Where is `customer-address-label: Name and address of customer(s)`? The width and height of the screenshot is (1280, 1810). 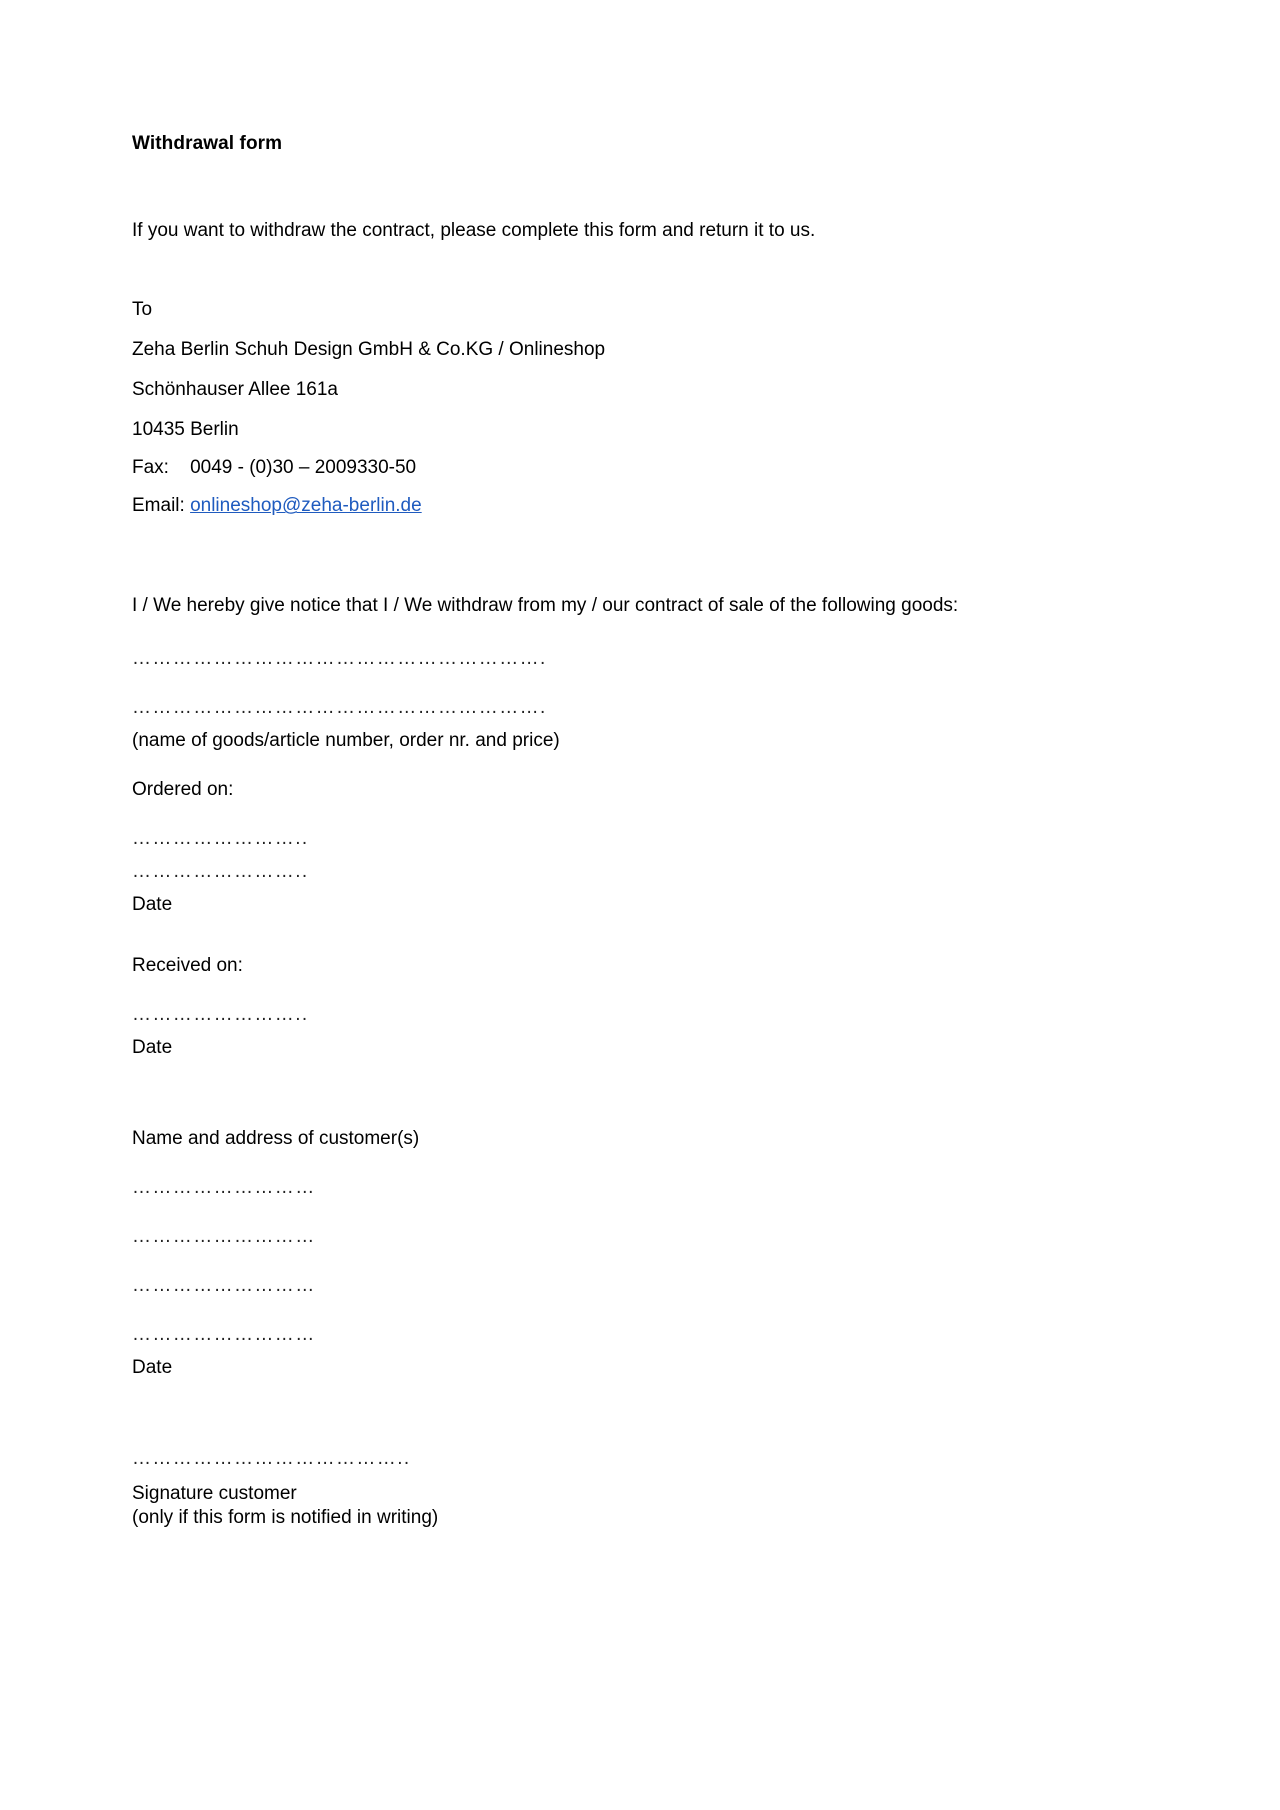
customer-address-label: Name and address of customer(s) is located at coordinates (276, 1139).